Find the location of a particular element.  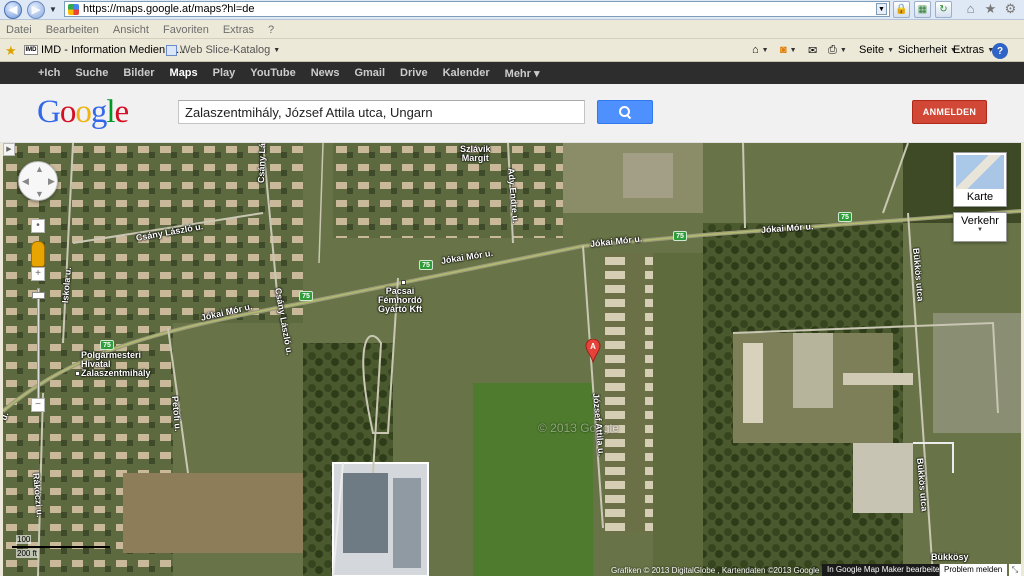

gbar-link-plus: +Ich is located at coordinates (49, 73).